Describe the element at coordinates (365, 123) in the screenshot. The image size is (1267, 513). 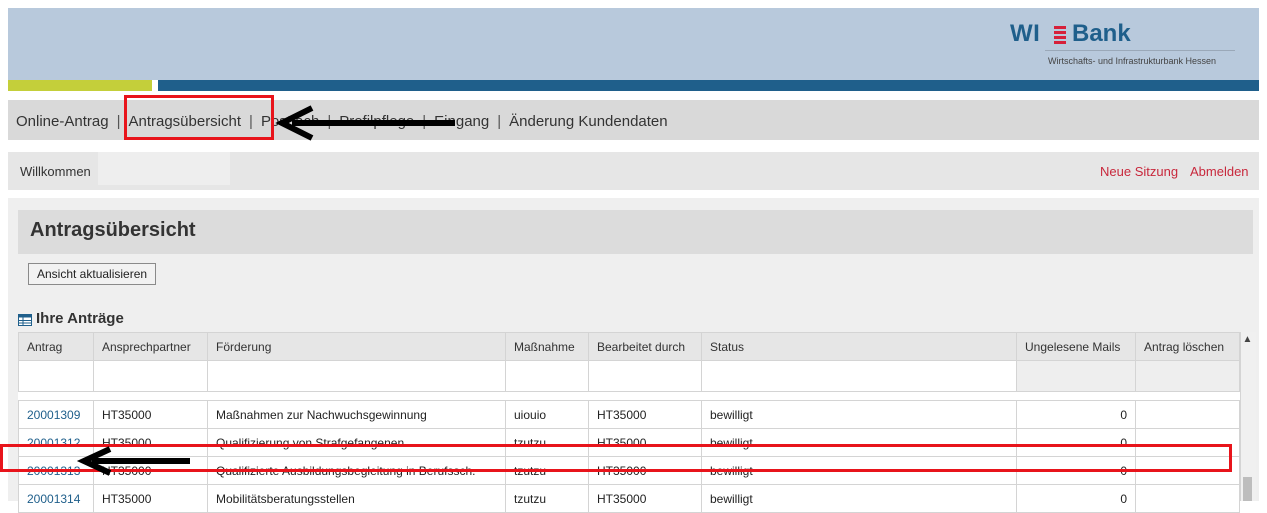
I see `annotation-arrow-nav-icon` at that location.